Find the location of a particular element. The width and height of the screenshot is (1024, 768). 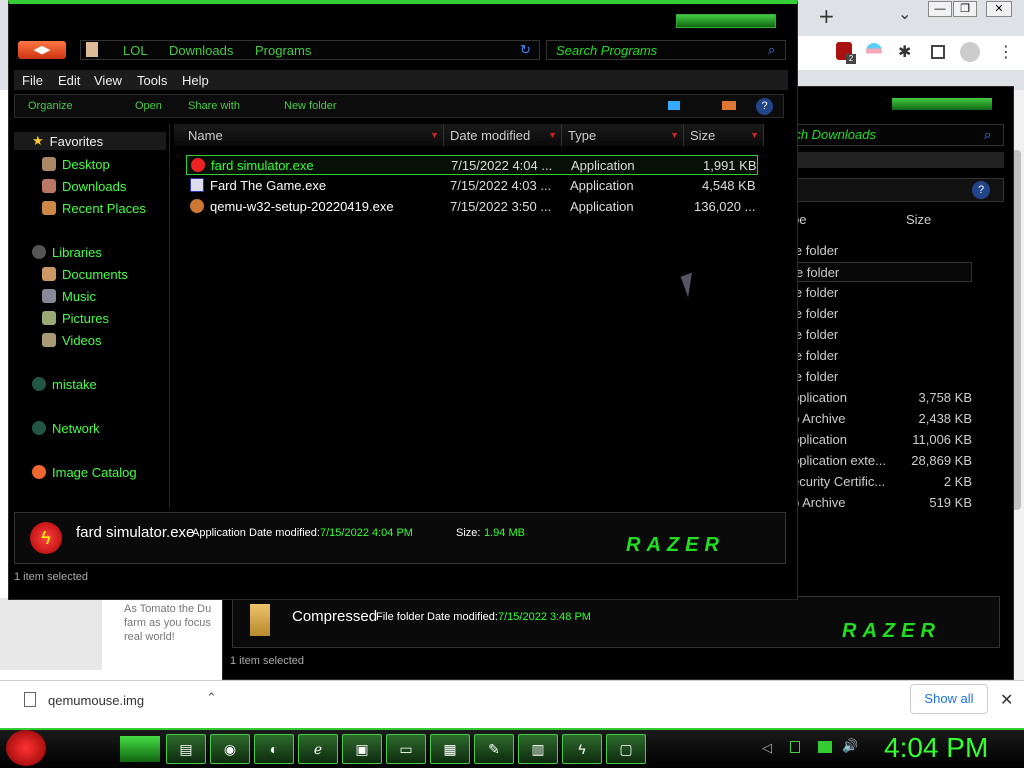

back-window-controls is located at coordinates (942, 104).